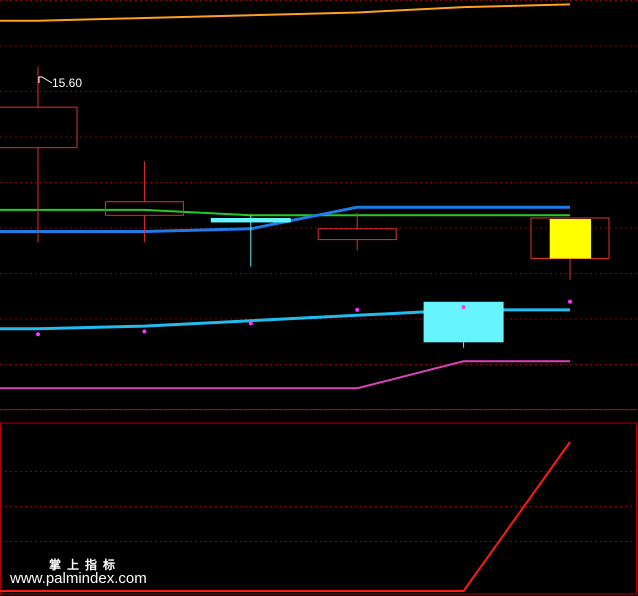 This screenshot has width=638, height=596. I want to click on high-price-label: 15.60, so click(67, 83).